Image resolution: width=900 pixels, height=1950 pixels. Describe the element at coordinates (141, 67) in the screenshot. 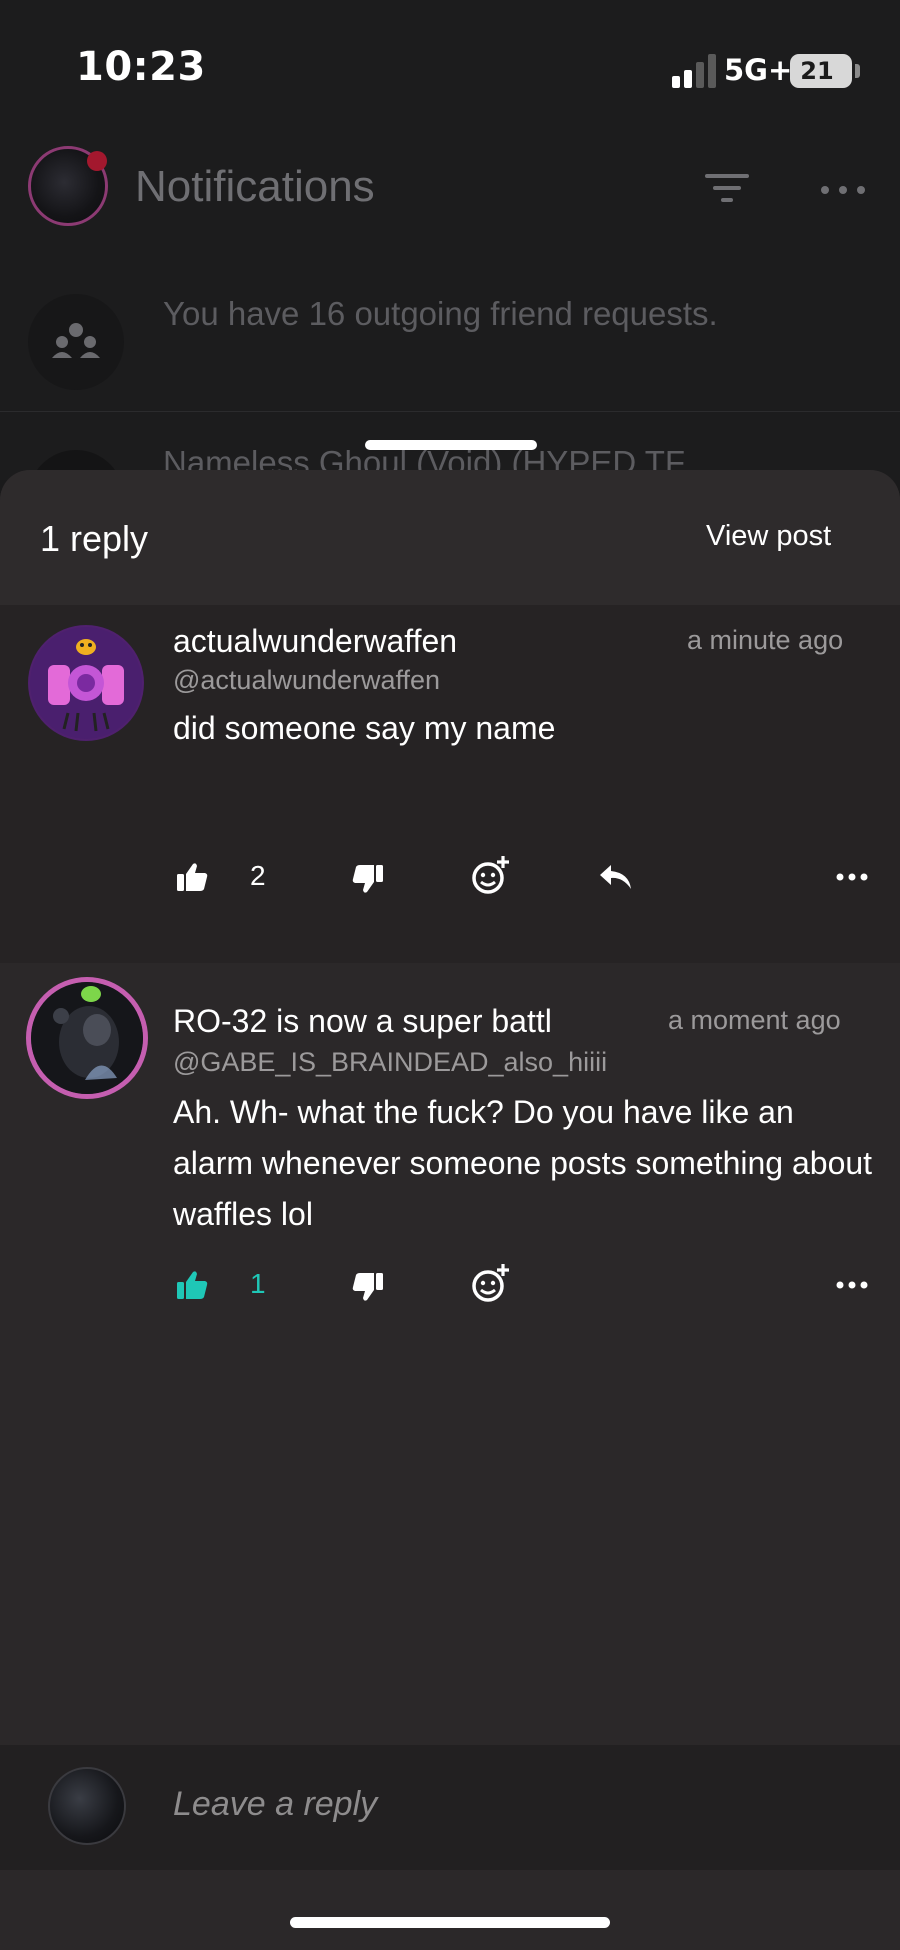

I see `status-time: 10:23` at that location.